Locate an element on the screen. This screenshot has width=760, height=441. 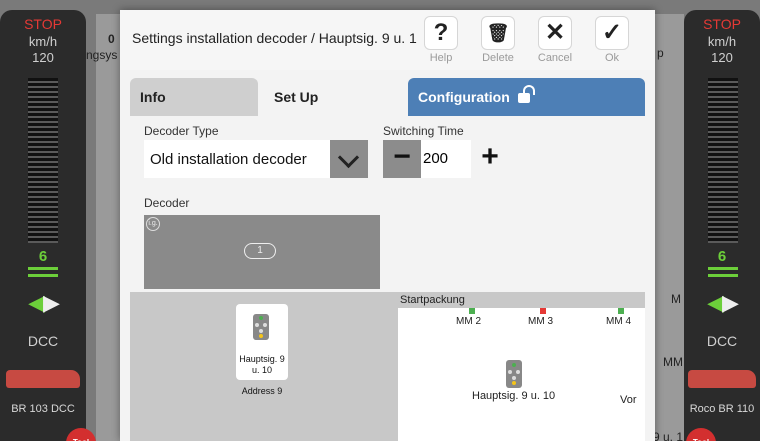
startpackung-signal-name: Hauptsig. 9 u. 10 is located at coordinates (514, 396).